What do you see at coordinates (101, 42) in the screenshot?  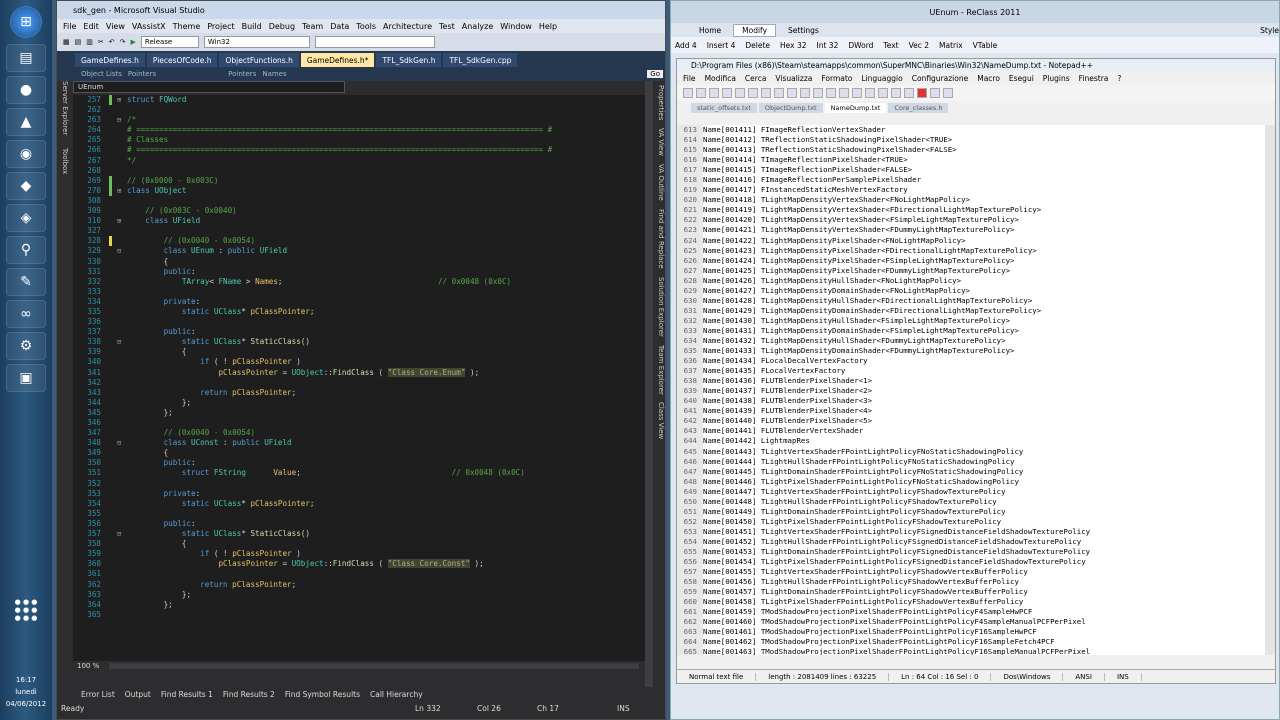 I see `cut-icon: ✂` at bounding box center [101, 42].